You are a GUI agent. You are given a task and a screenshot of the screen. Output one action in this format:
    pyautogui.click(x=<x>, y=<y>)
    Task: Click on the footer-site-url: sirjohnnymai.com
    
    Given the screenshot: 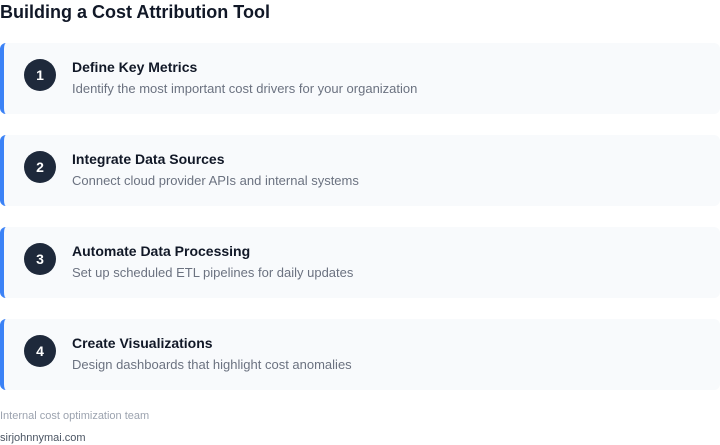 What is the action you would take?
    pyautogui.click(x=43, y=438)
    